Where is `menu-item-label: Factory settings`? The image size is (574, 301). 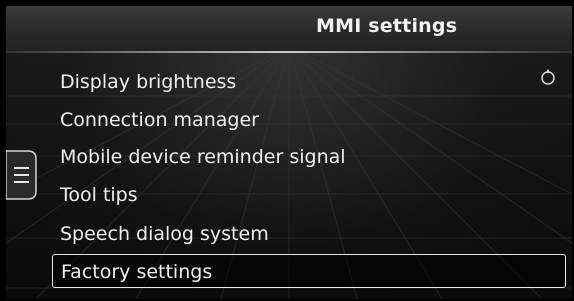
menu-item-label: Factory settings is located at coordinates (137, 272).